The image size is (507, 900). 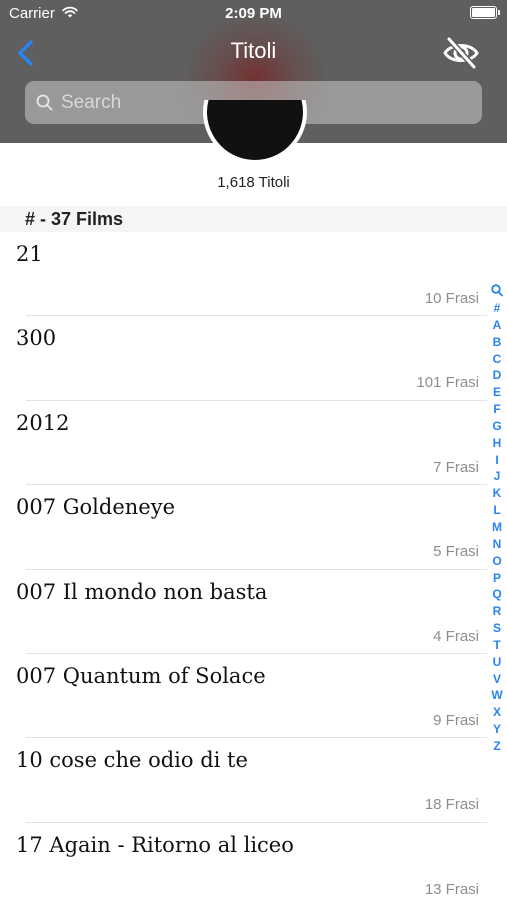 What do you see at coordinates (497, 375) in the screenshot?
I see `index-letter: D` at bounding box center [497, 375].